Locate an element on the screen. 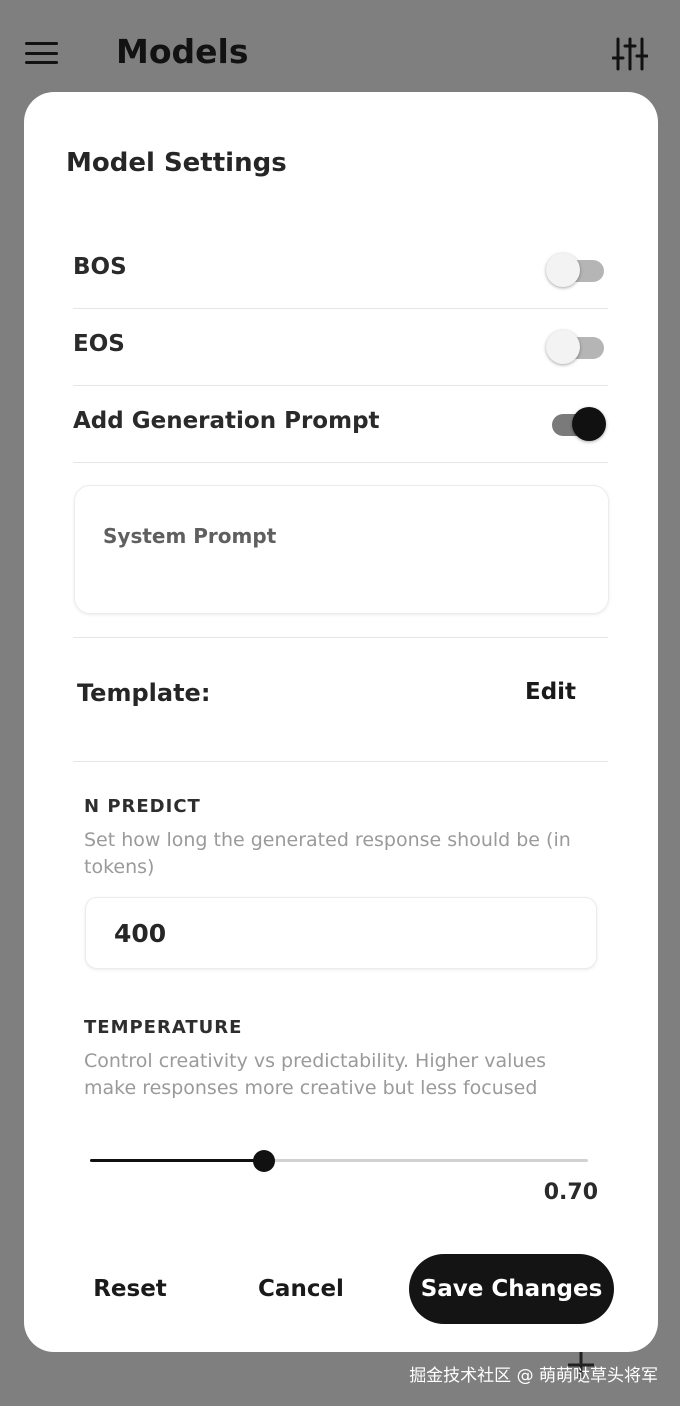  toggle-label-bos: BOS is located at coordinates (100, 267).